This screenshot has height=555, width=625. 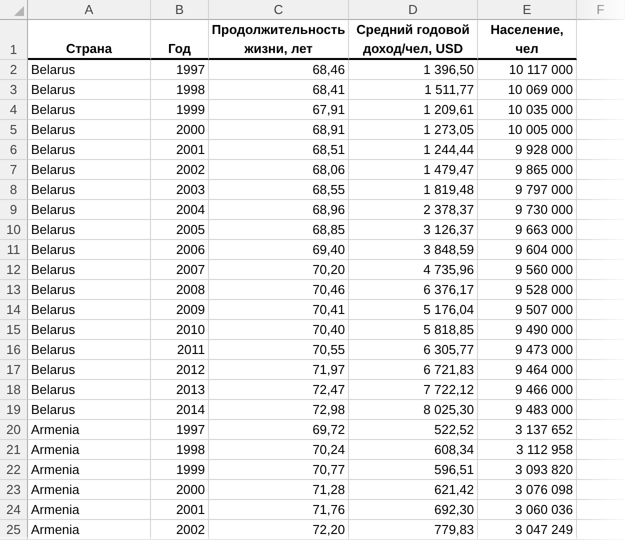 What do you see at coordinates (279, 10) in the screenshot?
I see `column-header: C` at bounding box center [279, 10].